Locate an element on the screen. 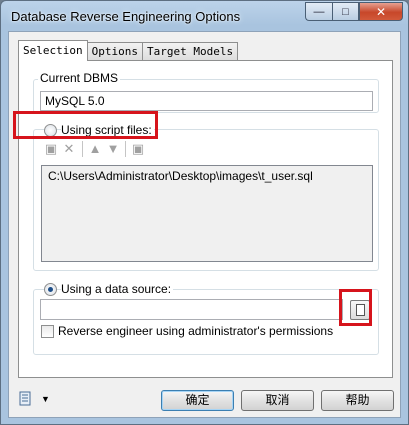  maximize-button: □ is located at coordinates (345, 11).